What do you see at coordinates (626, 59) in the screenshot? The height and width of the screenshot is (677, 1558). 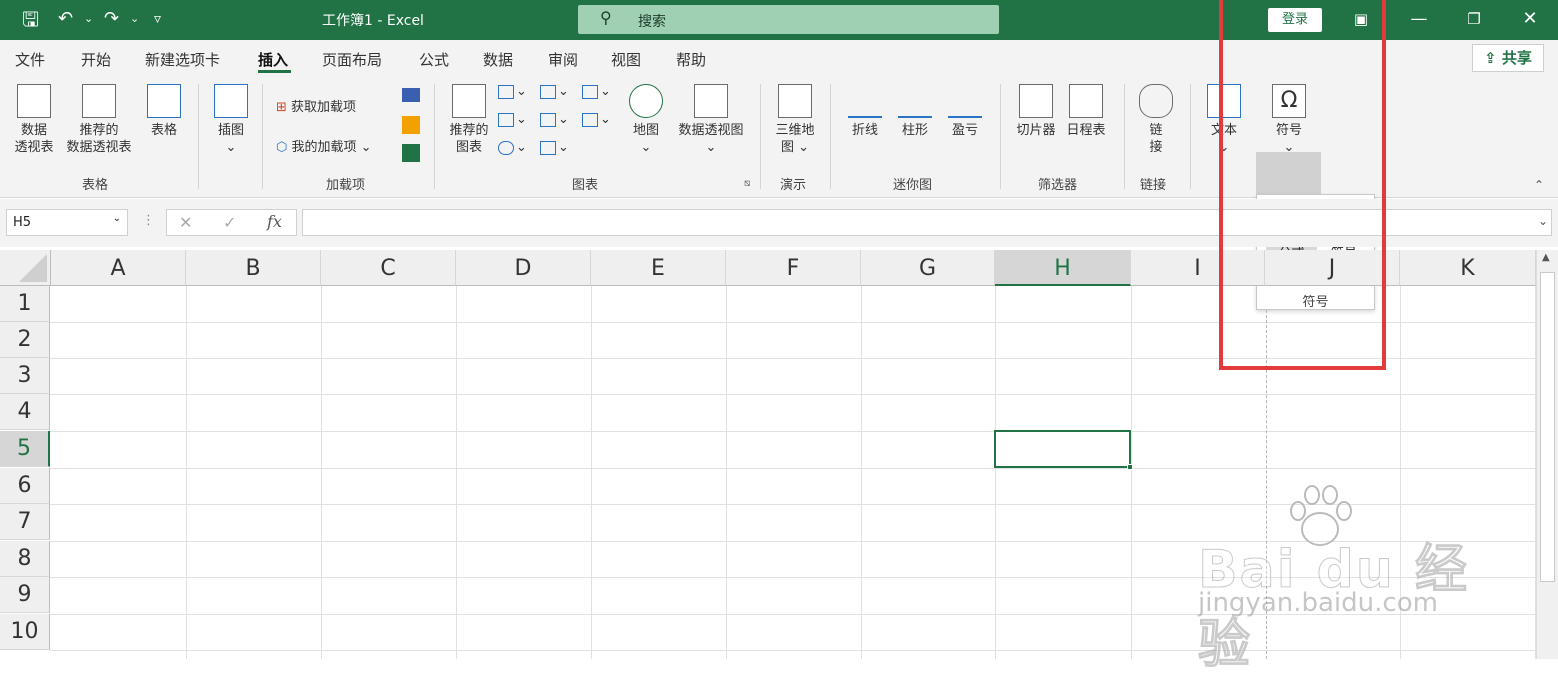 I see `tab-view: 视图` at bounding box center [626, 59].